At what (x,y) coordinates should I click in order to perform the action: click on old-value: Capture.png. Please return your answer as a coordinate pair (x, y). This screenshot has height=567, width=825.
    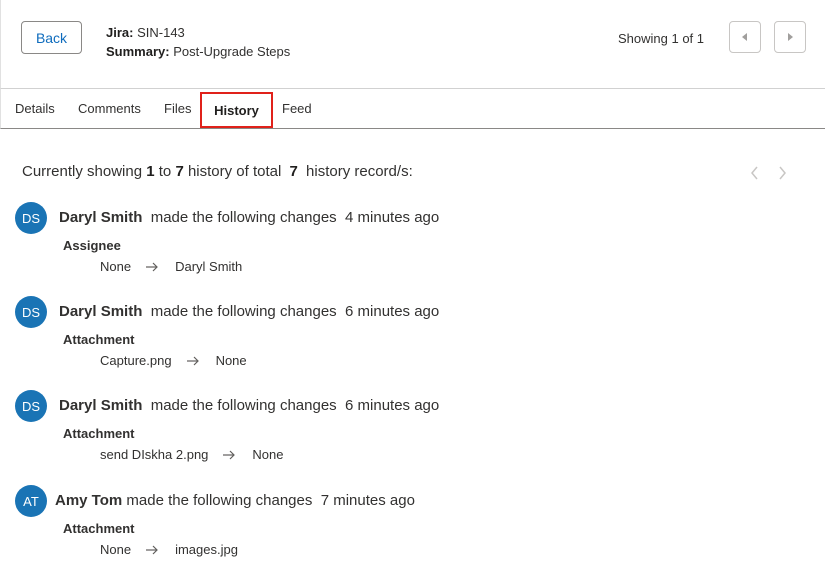
    Looking at the image, I should click on (136, 360).